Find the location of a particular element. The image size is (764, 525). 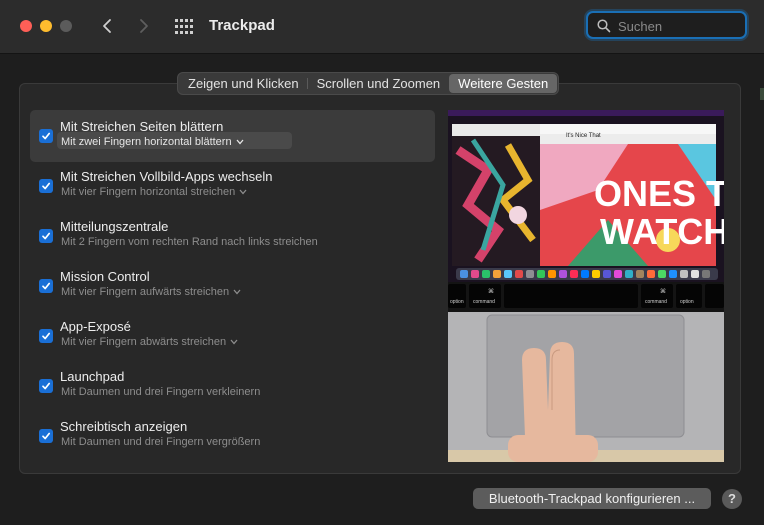

checkbox-schreibtisch-anzeigen is located at coordinates (46, 436).